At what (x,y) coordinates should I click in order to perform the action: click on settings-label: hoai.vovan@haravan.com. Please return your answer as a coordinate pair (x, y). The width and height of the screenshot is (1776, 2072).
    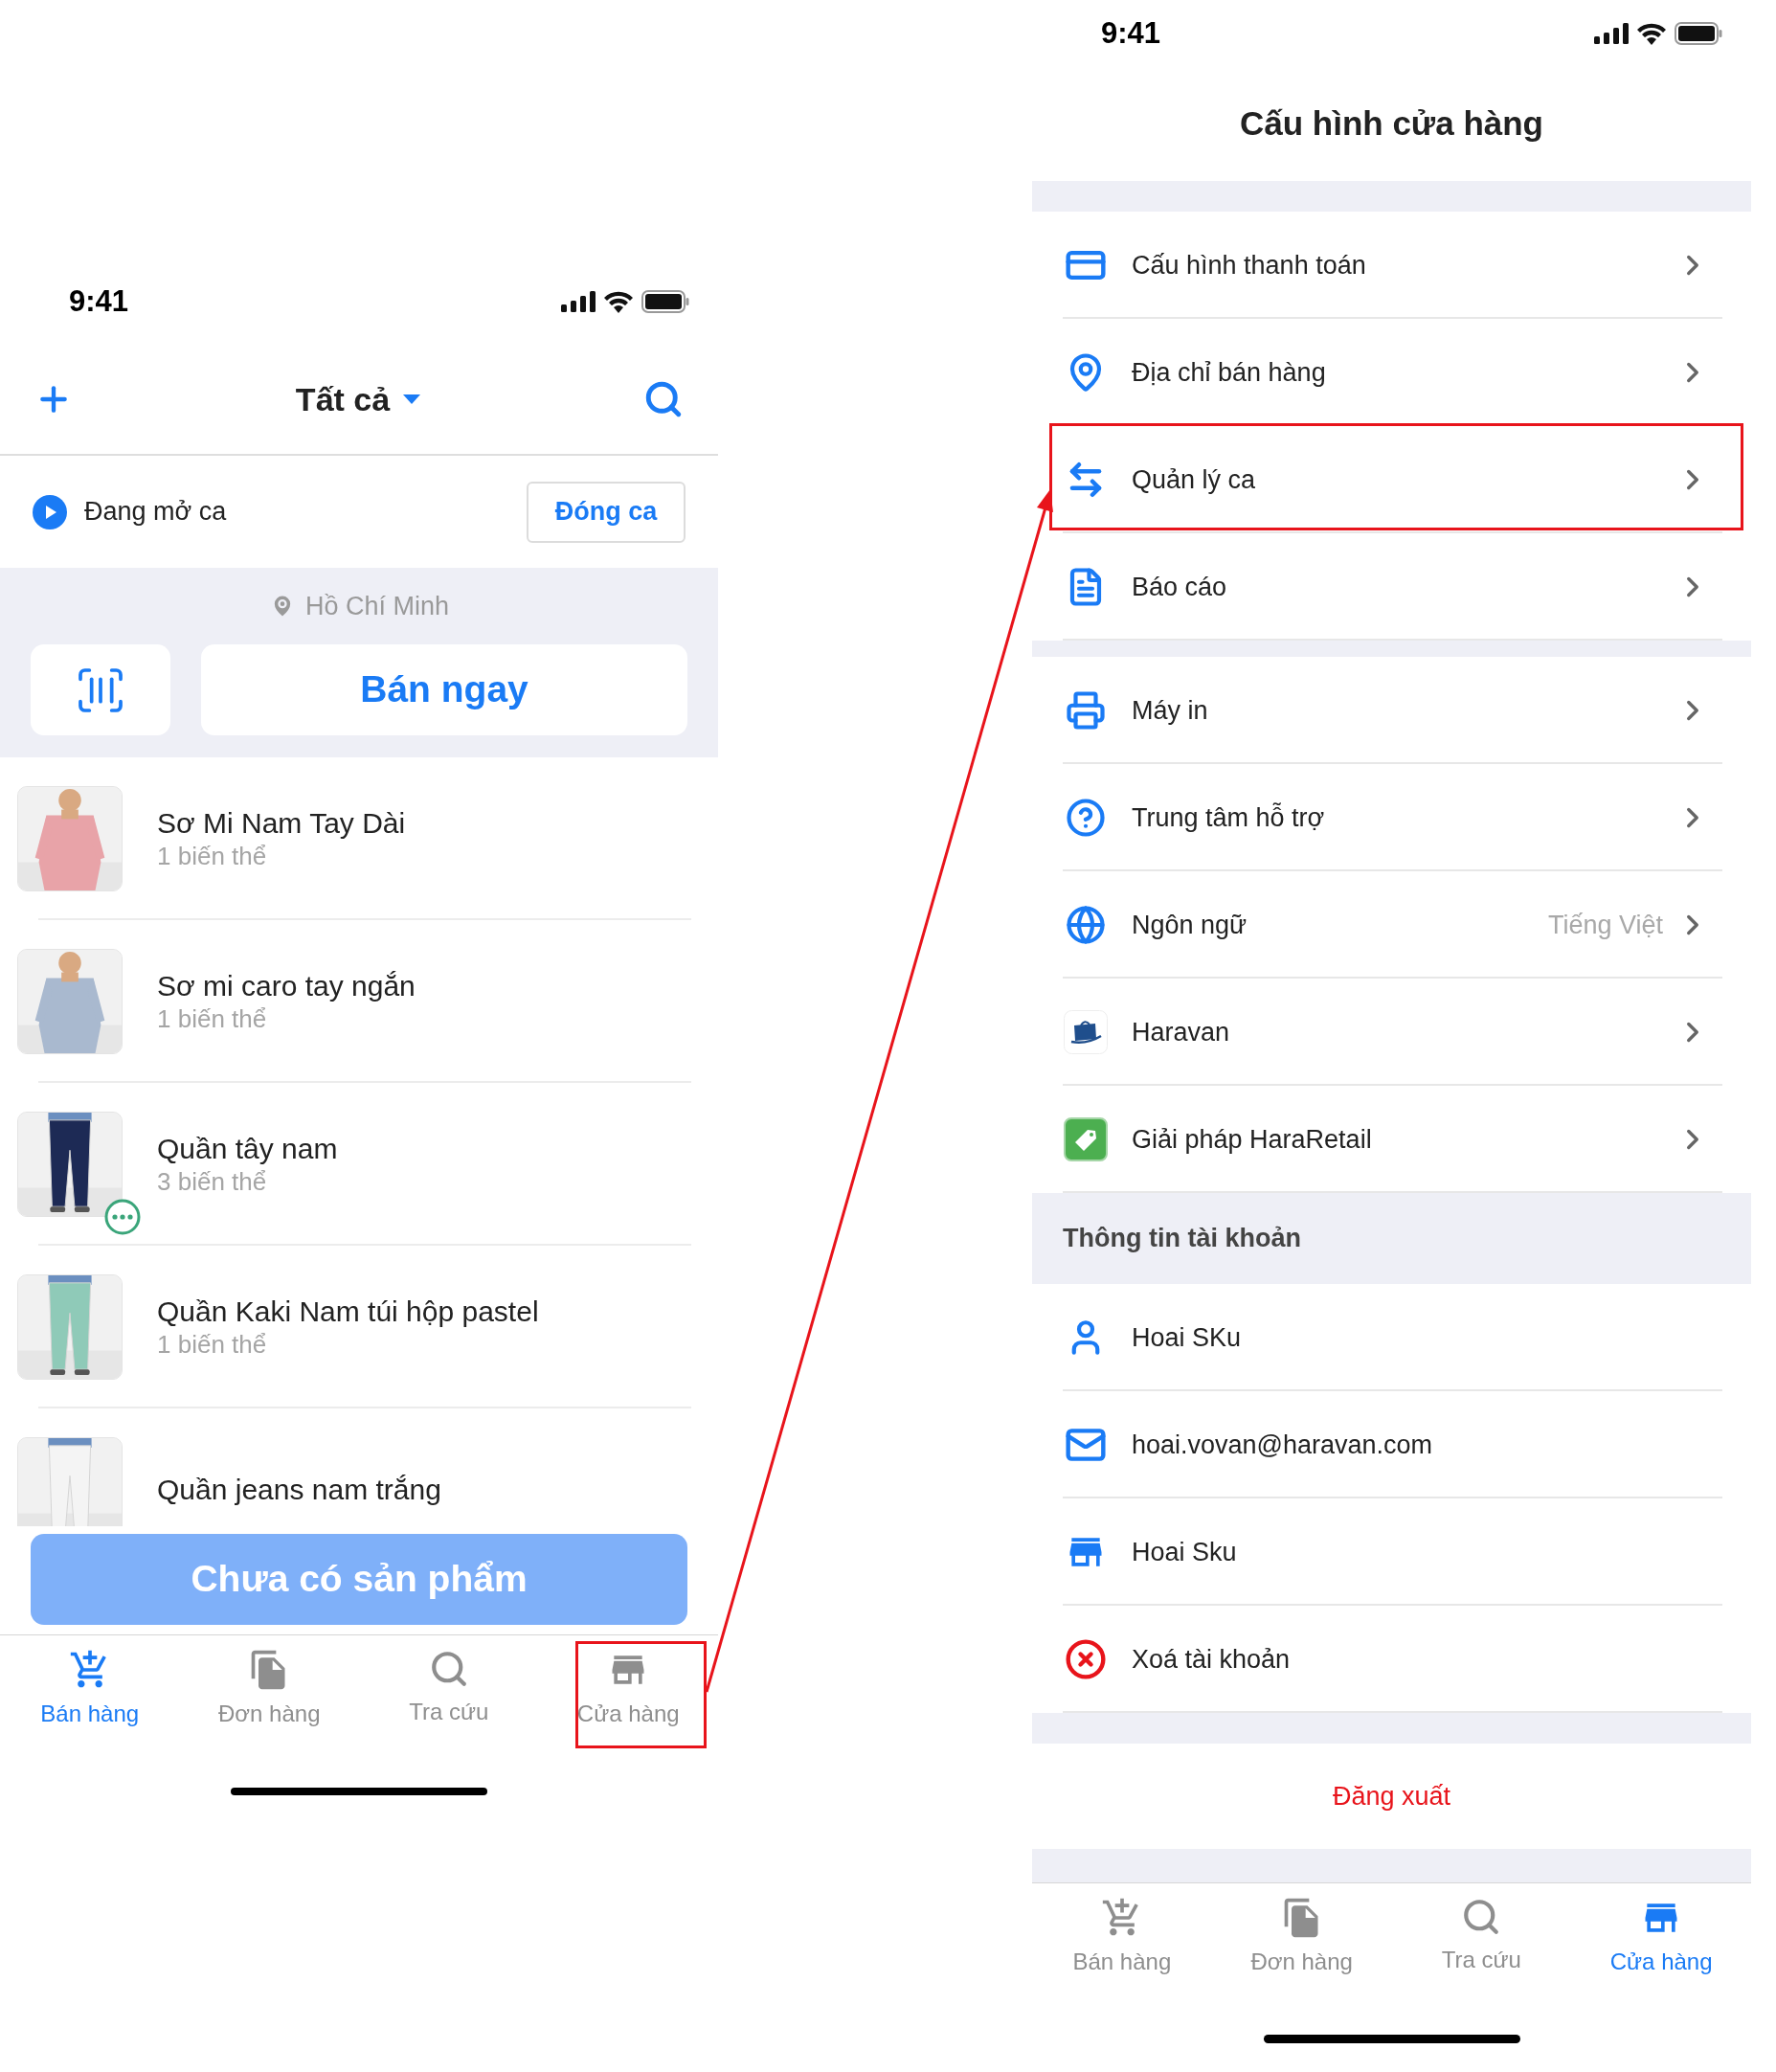
    Looking at the image, I should click on (1282, 1445).